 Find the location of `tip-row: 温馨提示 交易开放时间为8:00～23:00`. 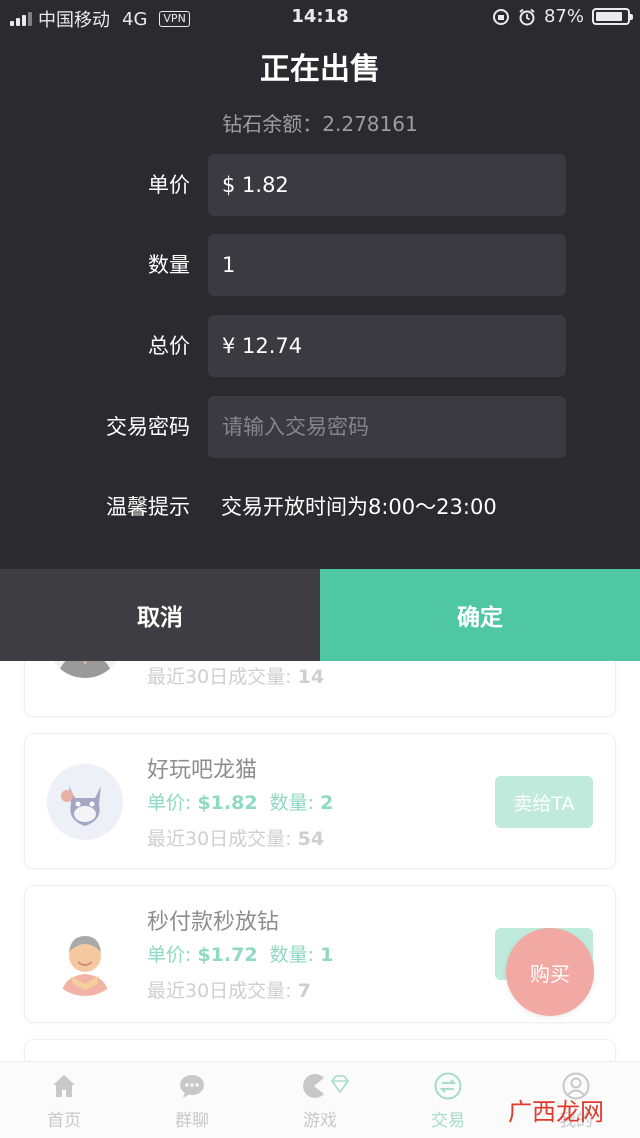

tip-row: 温馨提示 交易开放时间为8:00～23:00 is located at coordinates (320, 507).